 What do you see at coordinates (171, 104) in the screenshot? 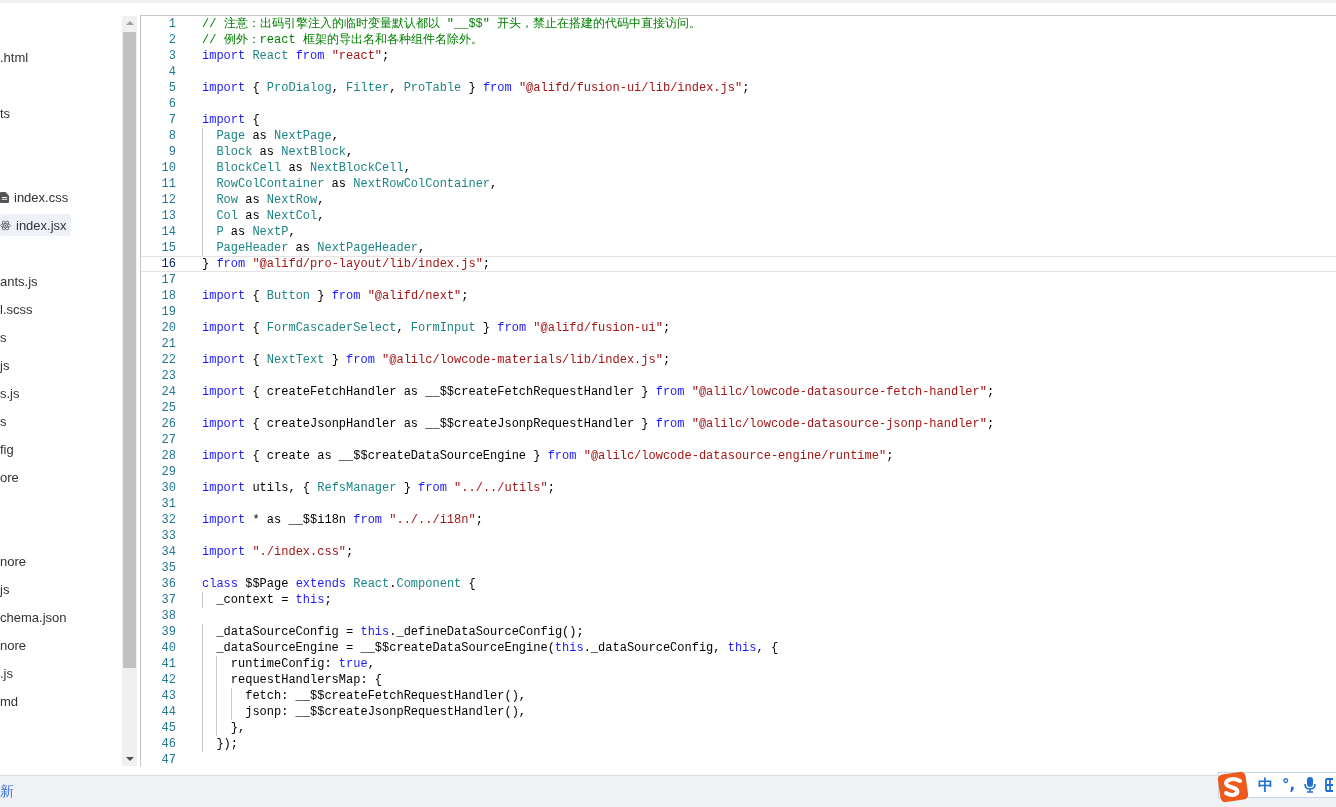
I see `line-number: 6` at bounding box center [171, 104].